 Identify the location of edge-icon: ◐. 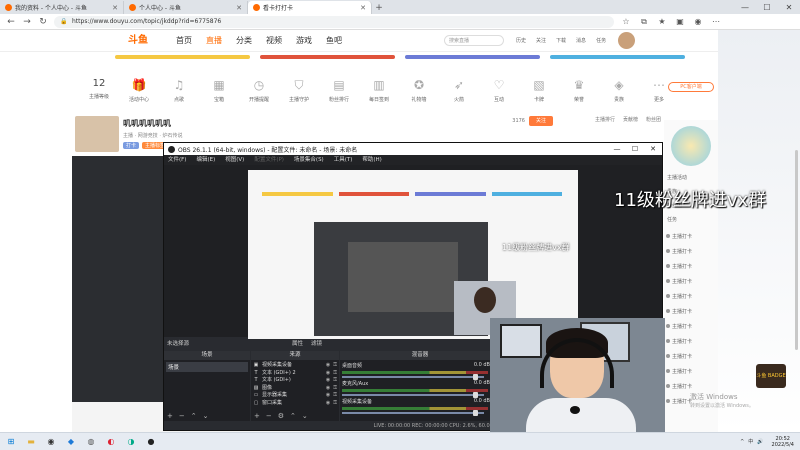
(111, 442).